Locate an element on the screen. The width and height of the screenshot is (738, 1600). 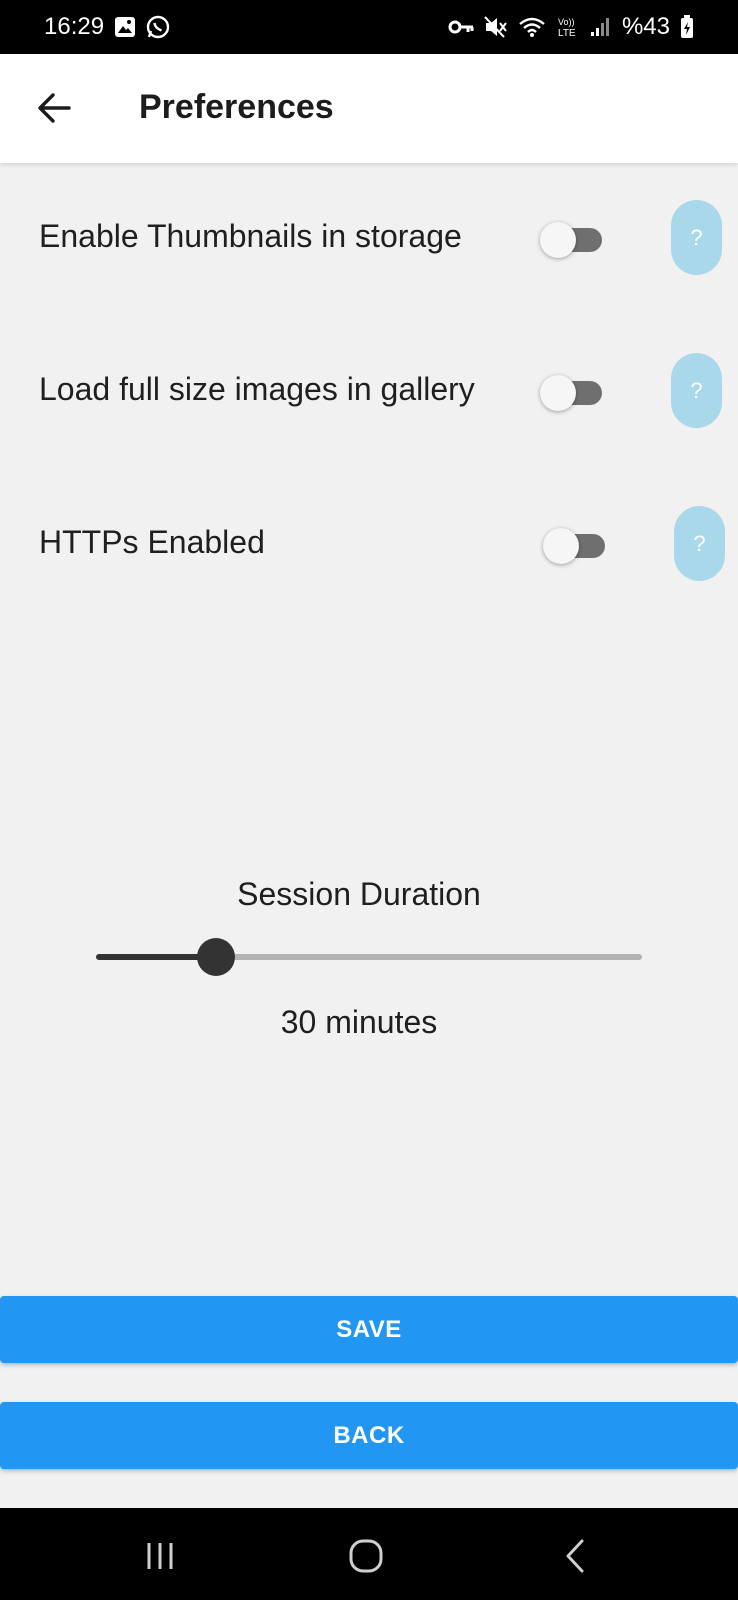
pref-label: HTTPs Enabled is located at coordinates (152, 542).